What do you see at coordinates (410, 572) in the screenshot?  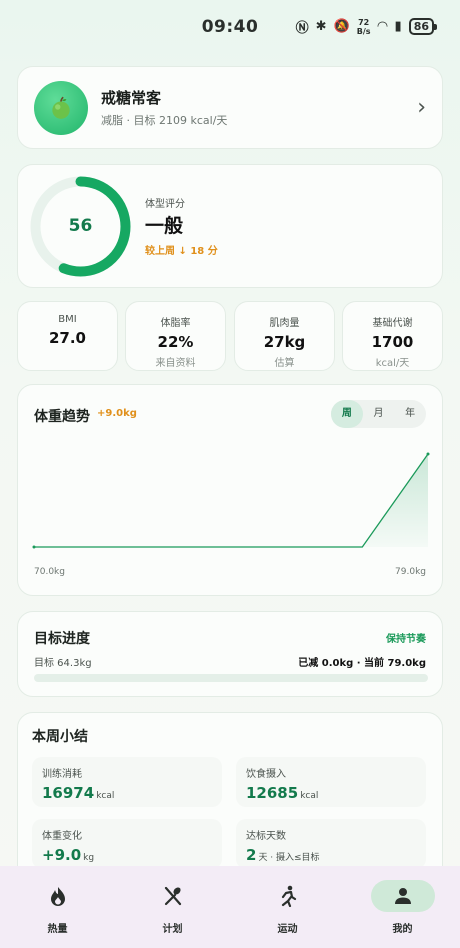 I see `axis-max-label: 79.0kg` at bounding box center [410, 572].